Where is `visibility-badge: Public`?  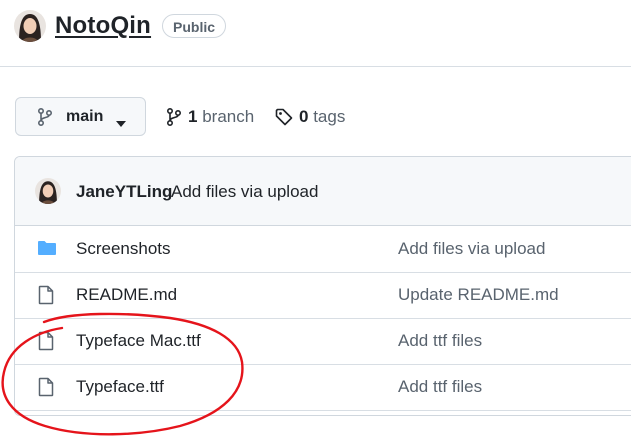
visibility-badge: Public is located at coordinates (194, 26).